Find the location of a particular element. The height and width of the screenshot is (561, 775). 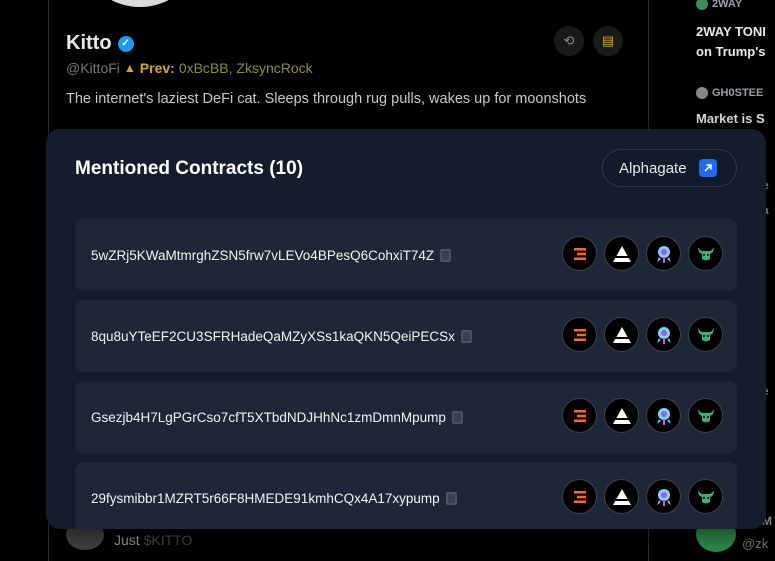

profile-name-text: Kitto is located at coordinates (89, 43).